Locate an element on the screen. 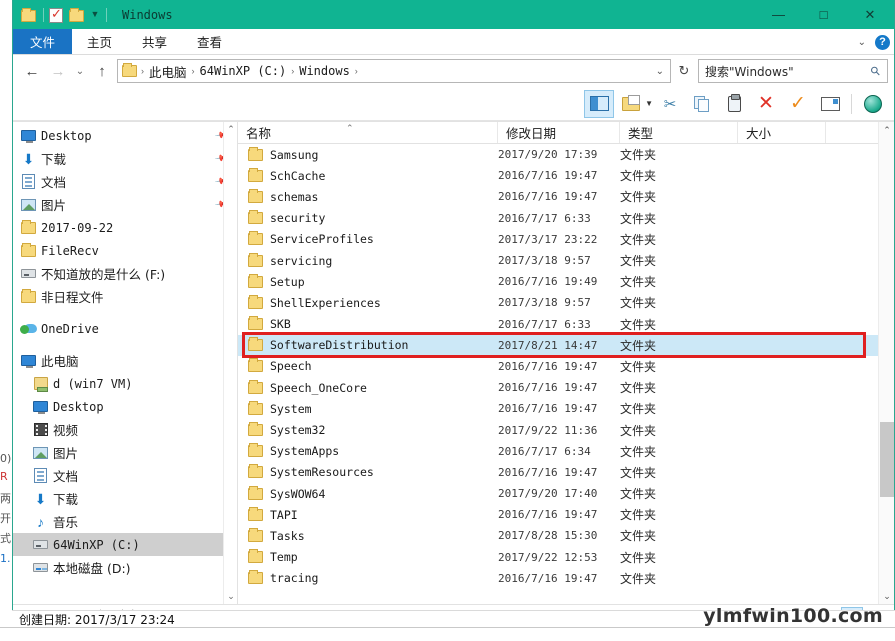 The image size is (895, 641). qat-properties-icon is located at coordinates (57, 14).